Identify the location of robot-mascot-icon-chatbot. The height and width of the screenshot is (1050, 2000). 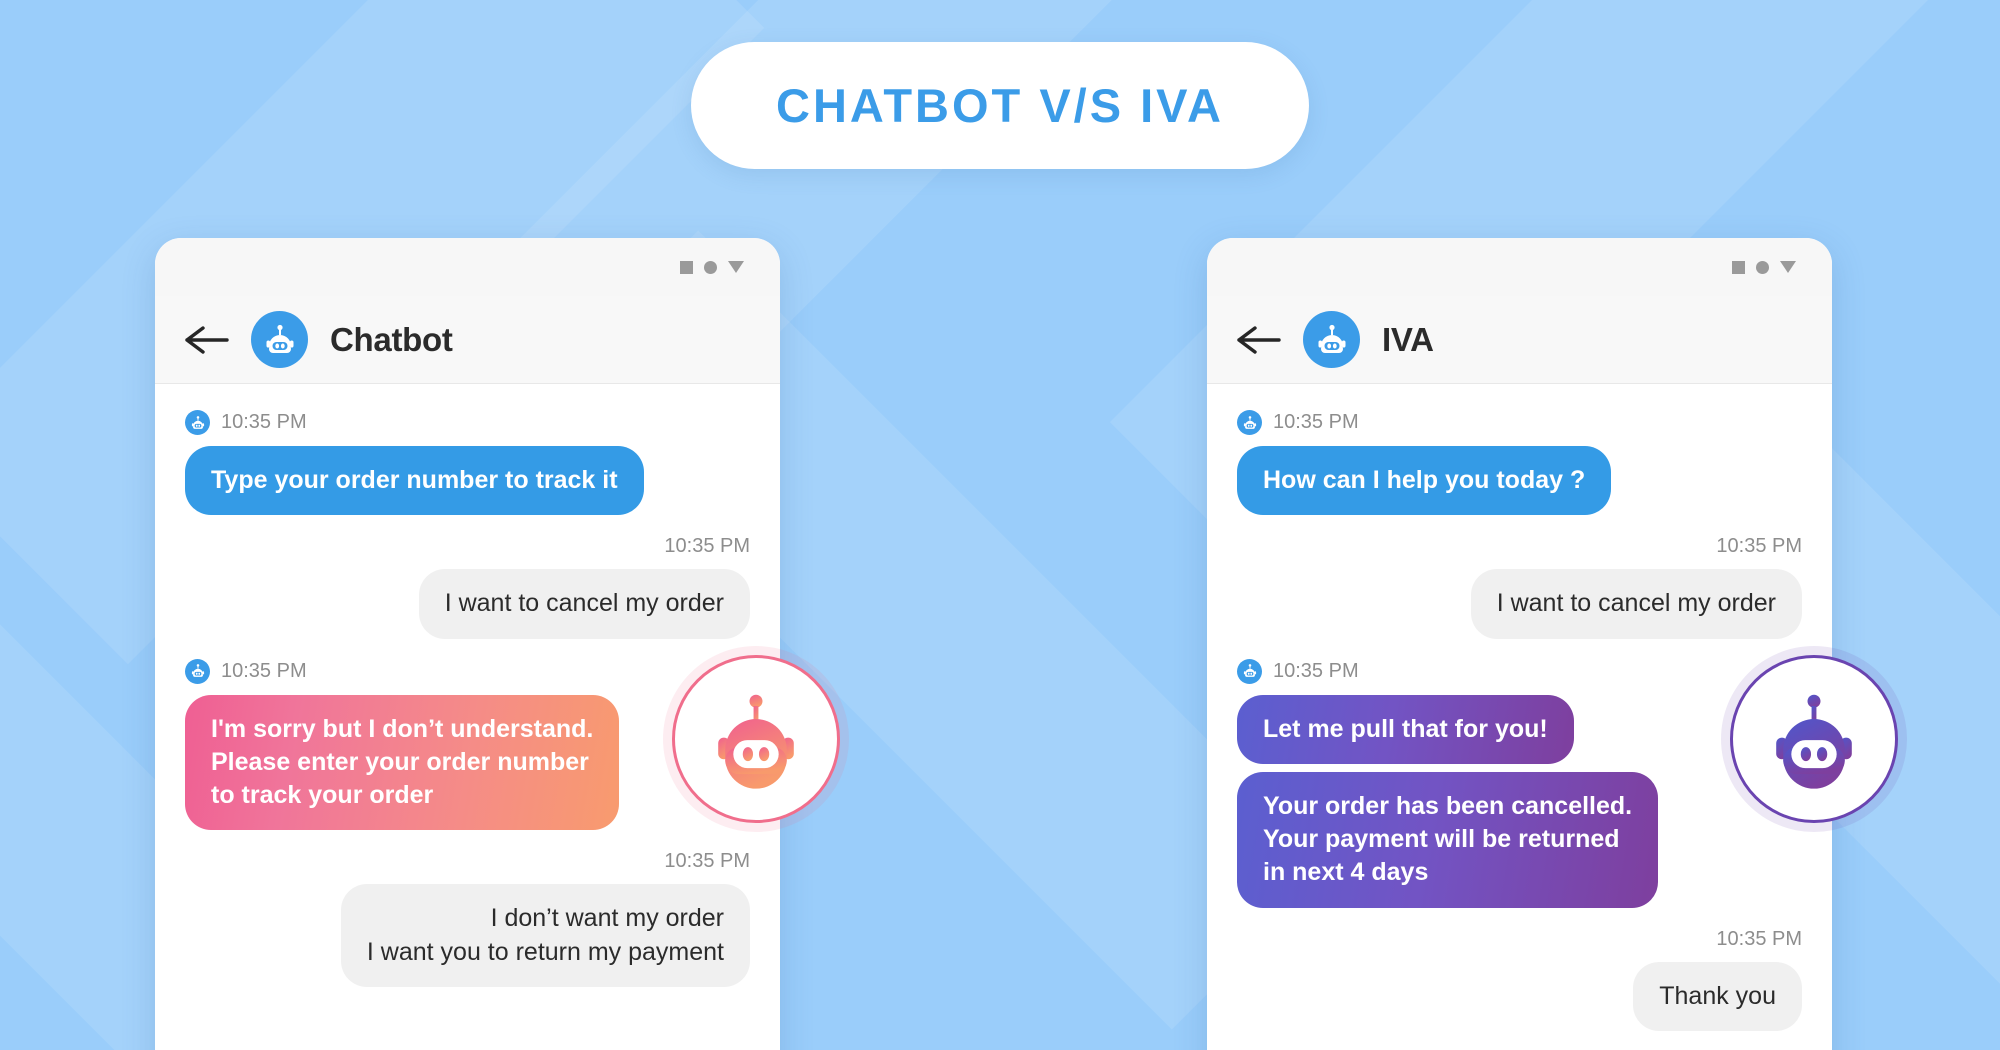
(756, 739).